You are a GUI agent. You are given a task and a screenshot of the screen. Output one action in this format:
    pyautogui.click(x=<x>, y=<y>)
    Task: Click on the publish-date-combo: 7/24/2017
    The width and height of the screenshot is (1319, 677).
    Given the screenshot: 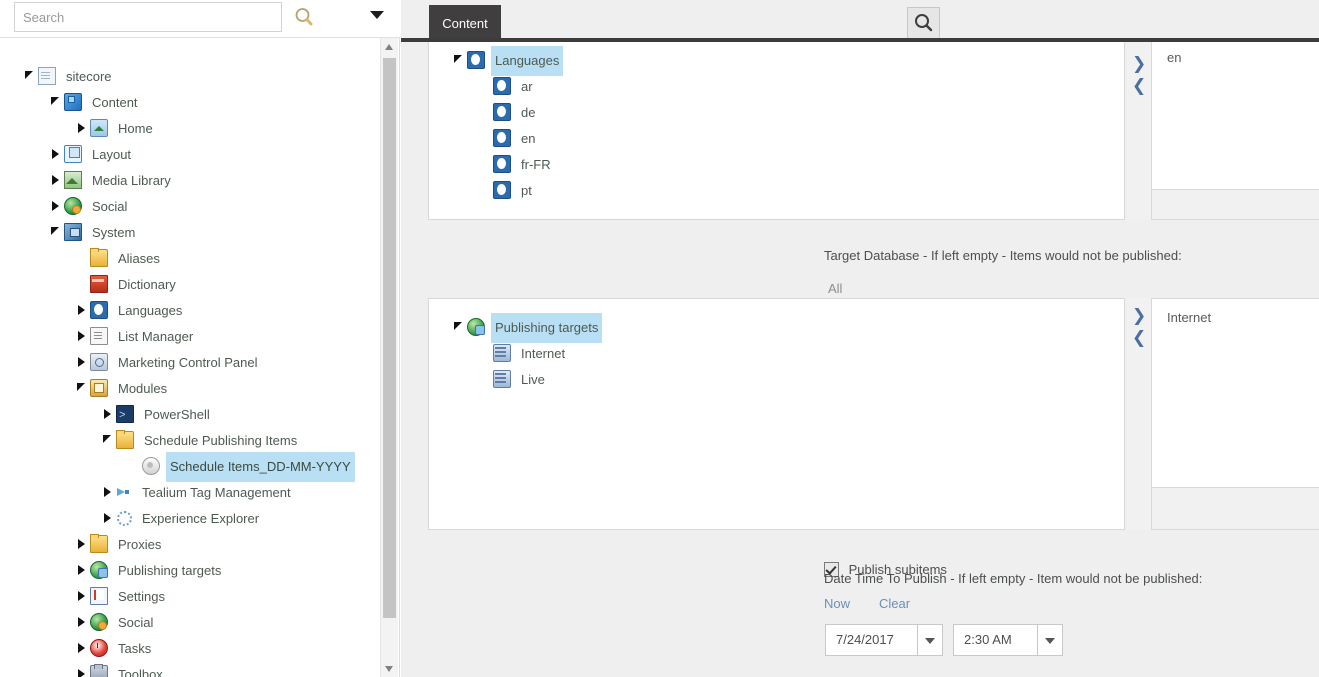 What is the action you would take?
    pyautogui.click(x=884, y=640)
    